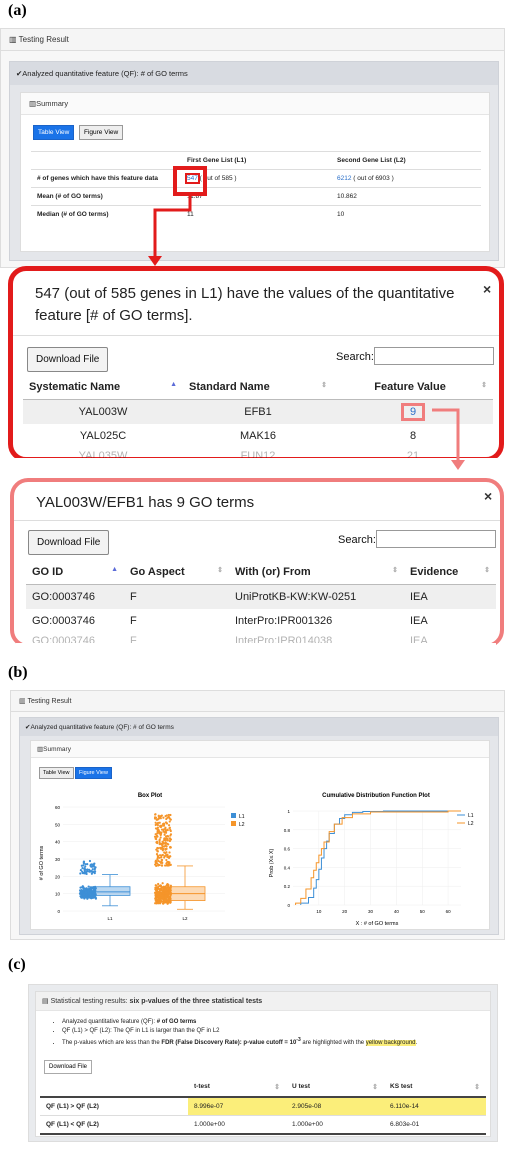 This screenshot has width=509, height=1150. I want to click on y-tick-label: 30, so click(58, 859).